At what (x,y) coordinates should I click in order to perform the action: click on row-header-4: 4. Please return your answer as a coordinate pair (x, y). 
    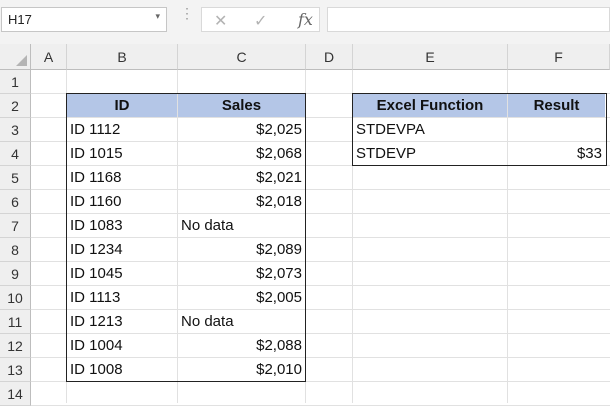
    Looking at the image, I should click on (15, 154).